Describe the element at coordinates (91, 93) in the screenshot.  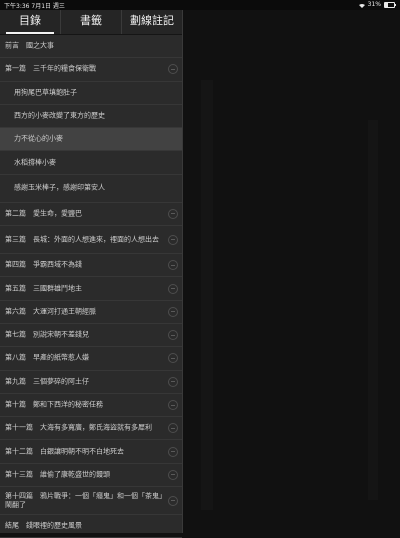
I see `toc-subitem: 用狗尾巴草填飽肚子` at that location.